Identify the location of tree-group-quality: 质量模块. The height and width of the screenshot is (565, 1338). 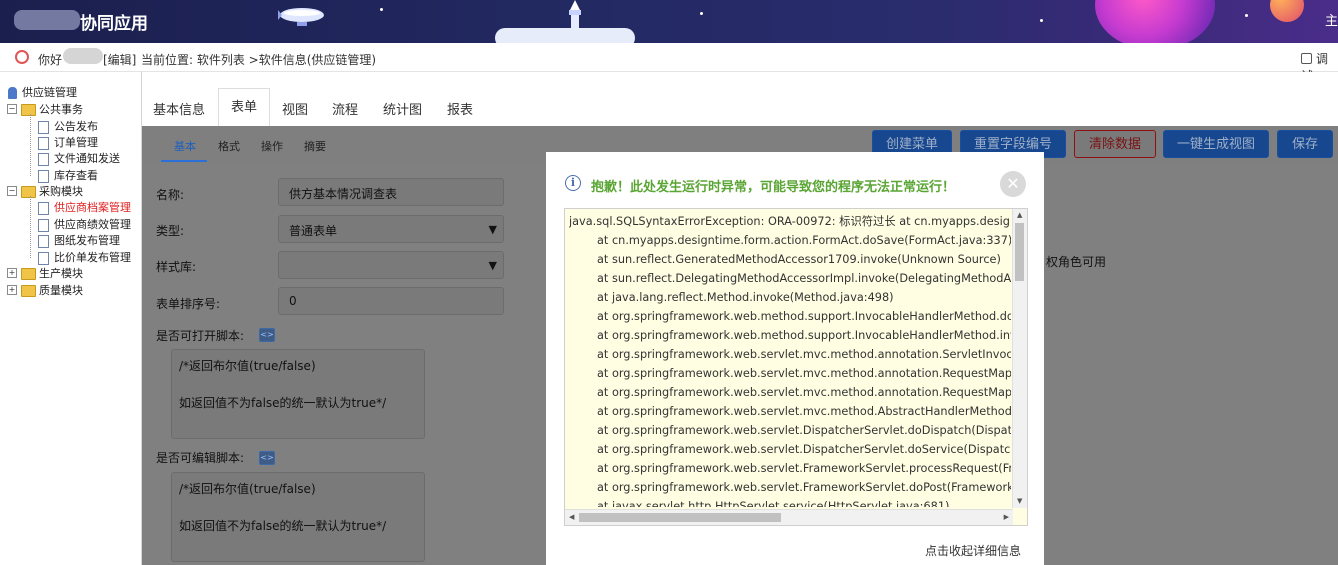
(52, 290).